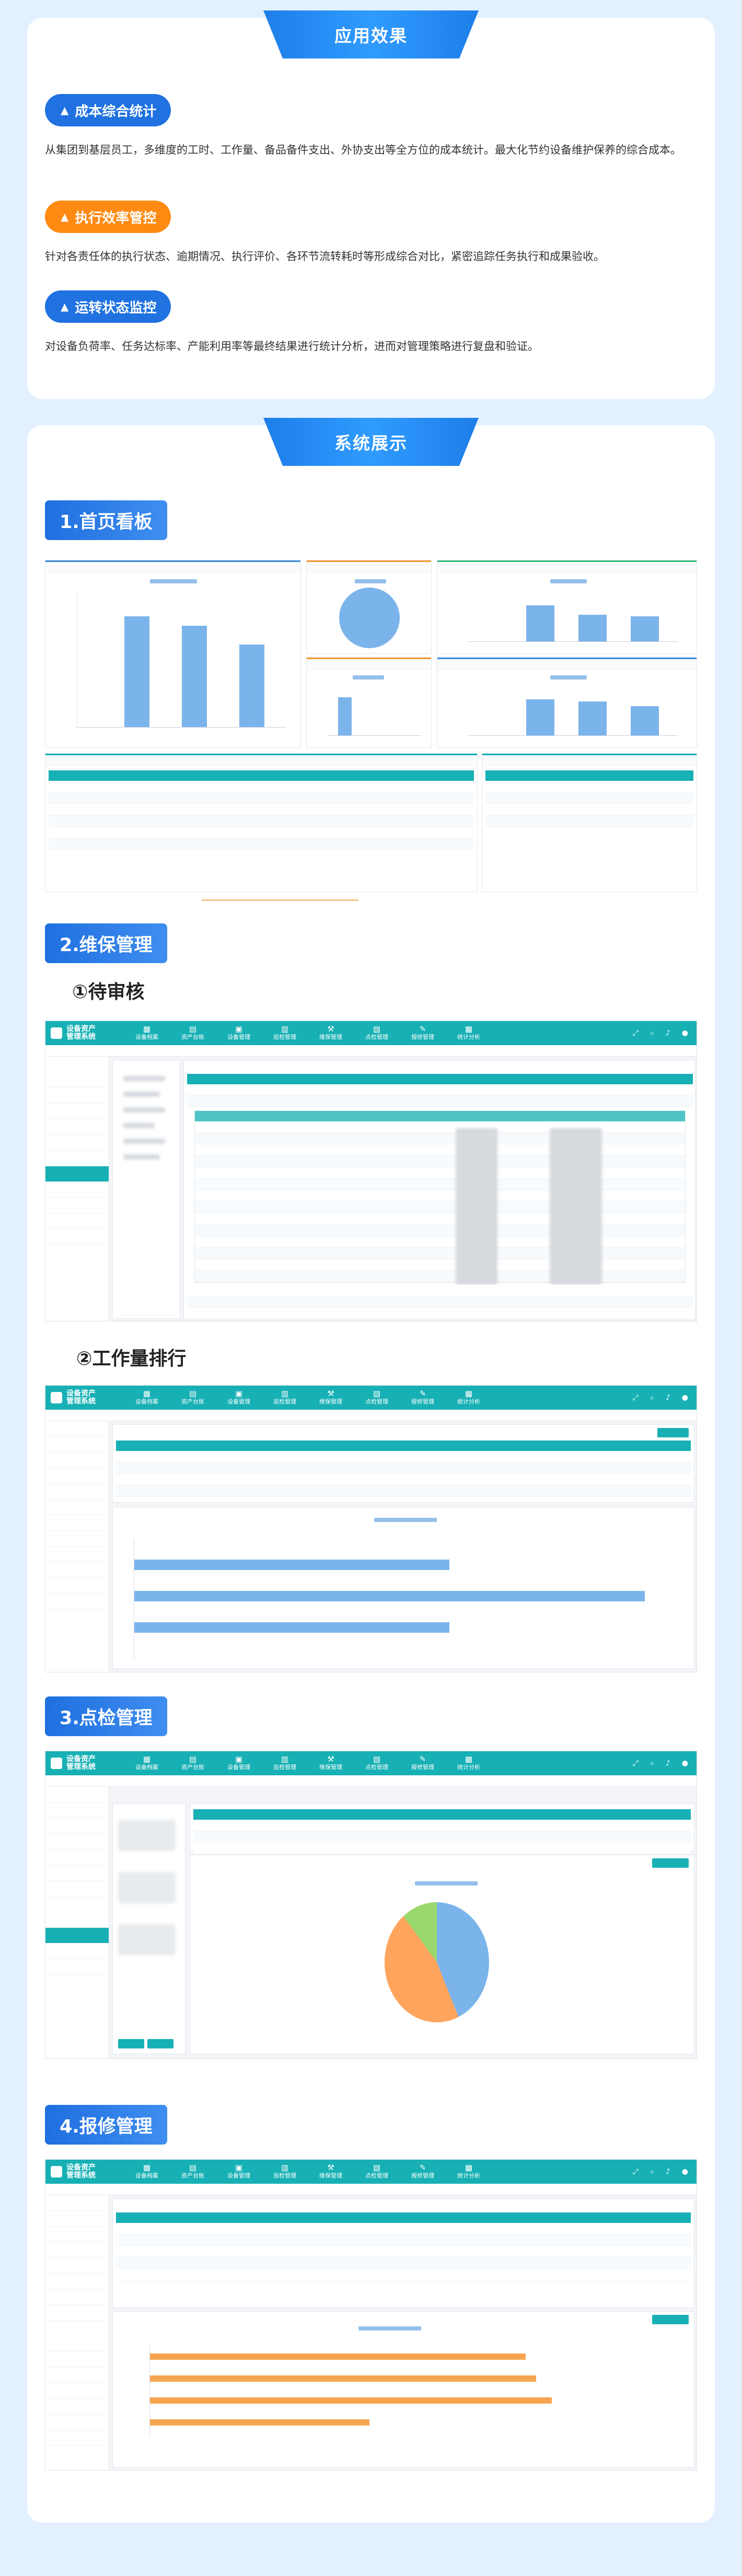 The height and width of the screenshot is (2576, 742). Describe the element at coordinates (369, 618) in the screenshot. I see `dashboard-pie` at that location.